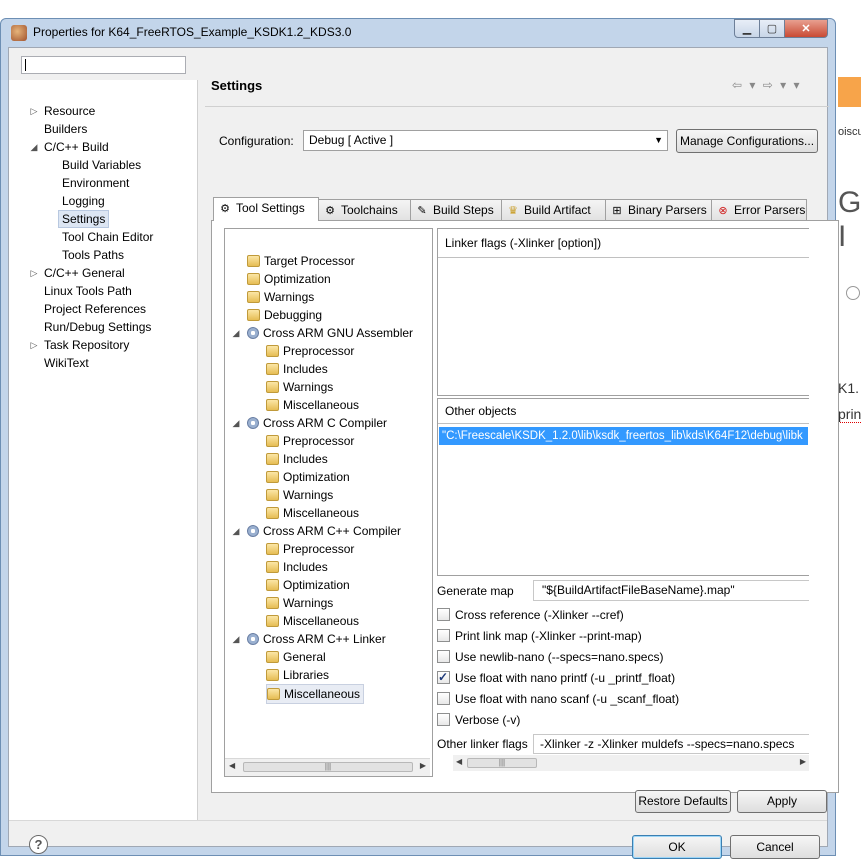 The width and height of the screenshot is (861, 861). I want to click on checkbox-label: Use newlib-nano (--specs=nano.specs), so click(559, 657).